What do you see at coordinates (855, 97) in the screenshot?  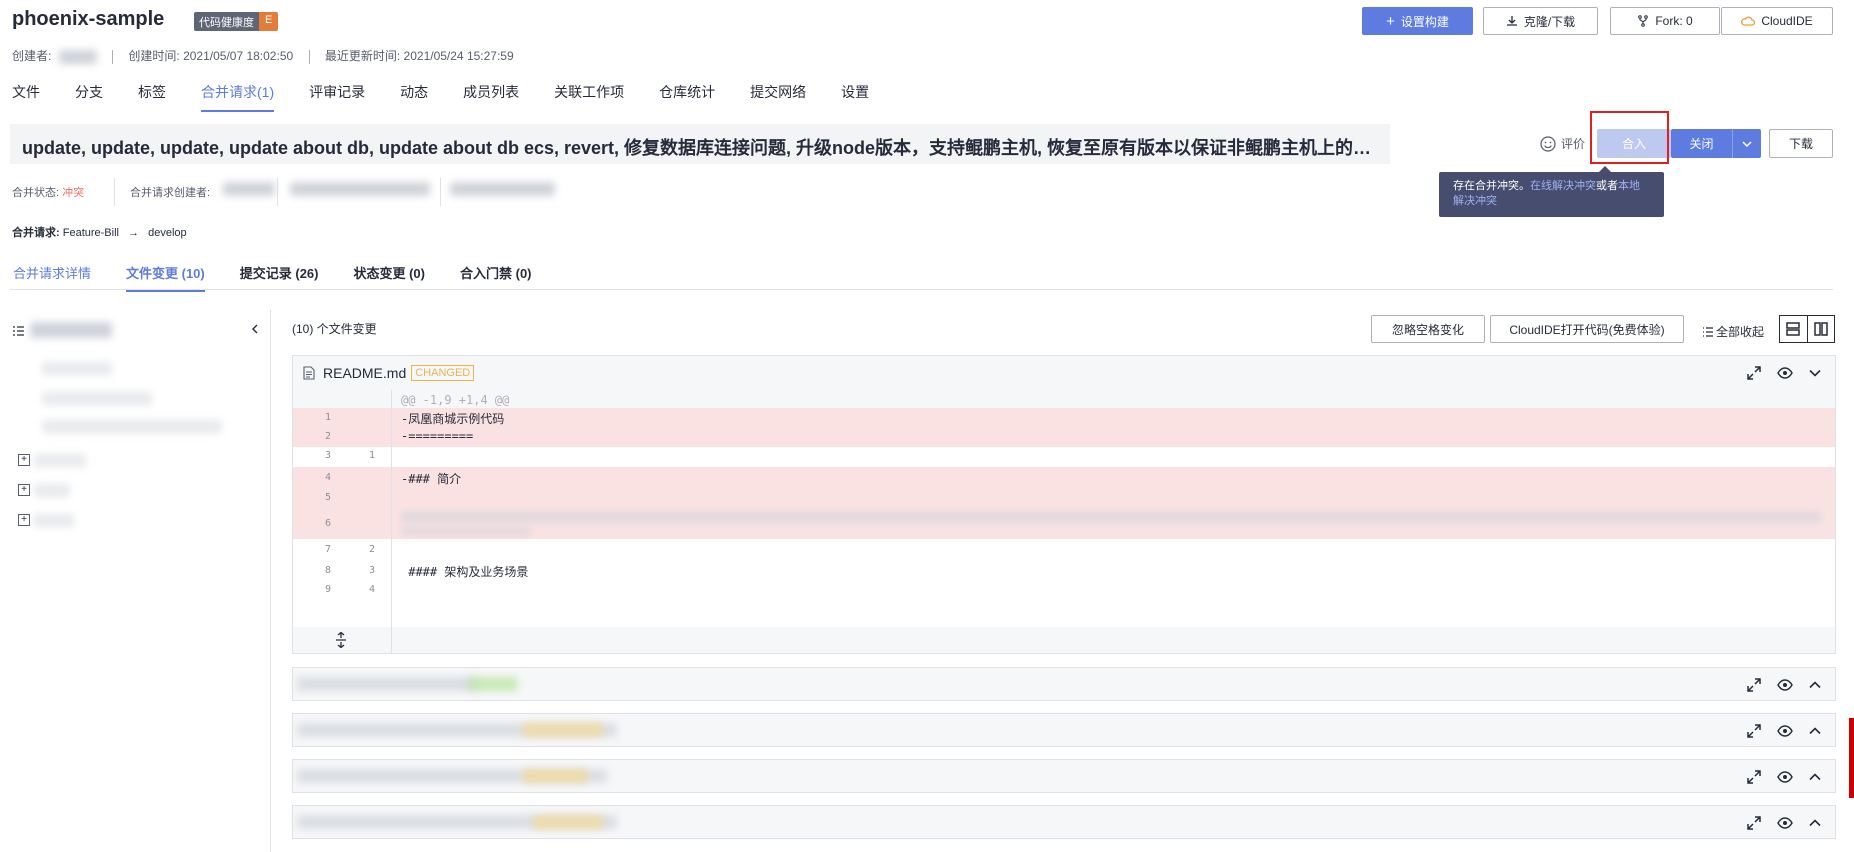 I see `nav-settings: 设置` at bounding box center [855, 97].